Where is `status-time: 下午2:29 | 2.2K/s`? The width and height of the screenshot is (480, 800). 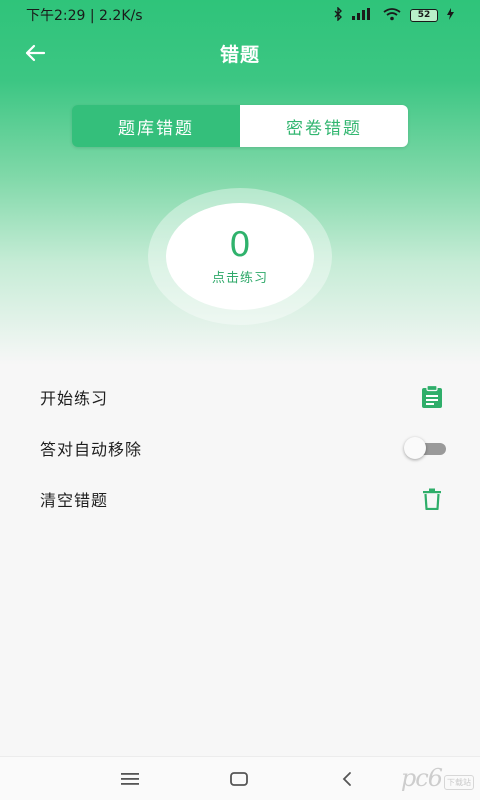
status-time: 下午2:29 | 2.2K/s is located at coordinates (84, 16).